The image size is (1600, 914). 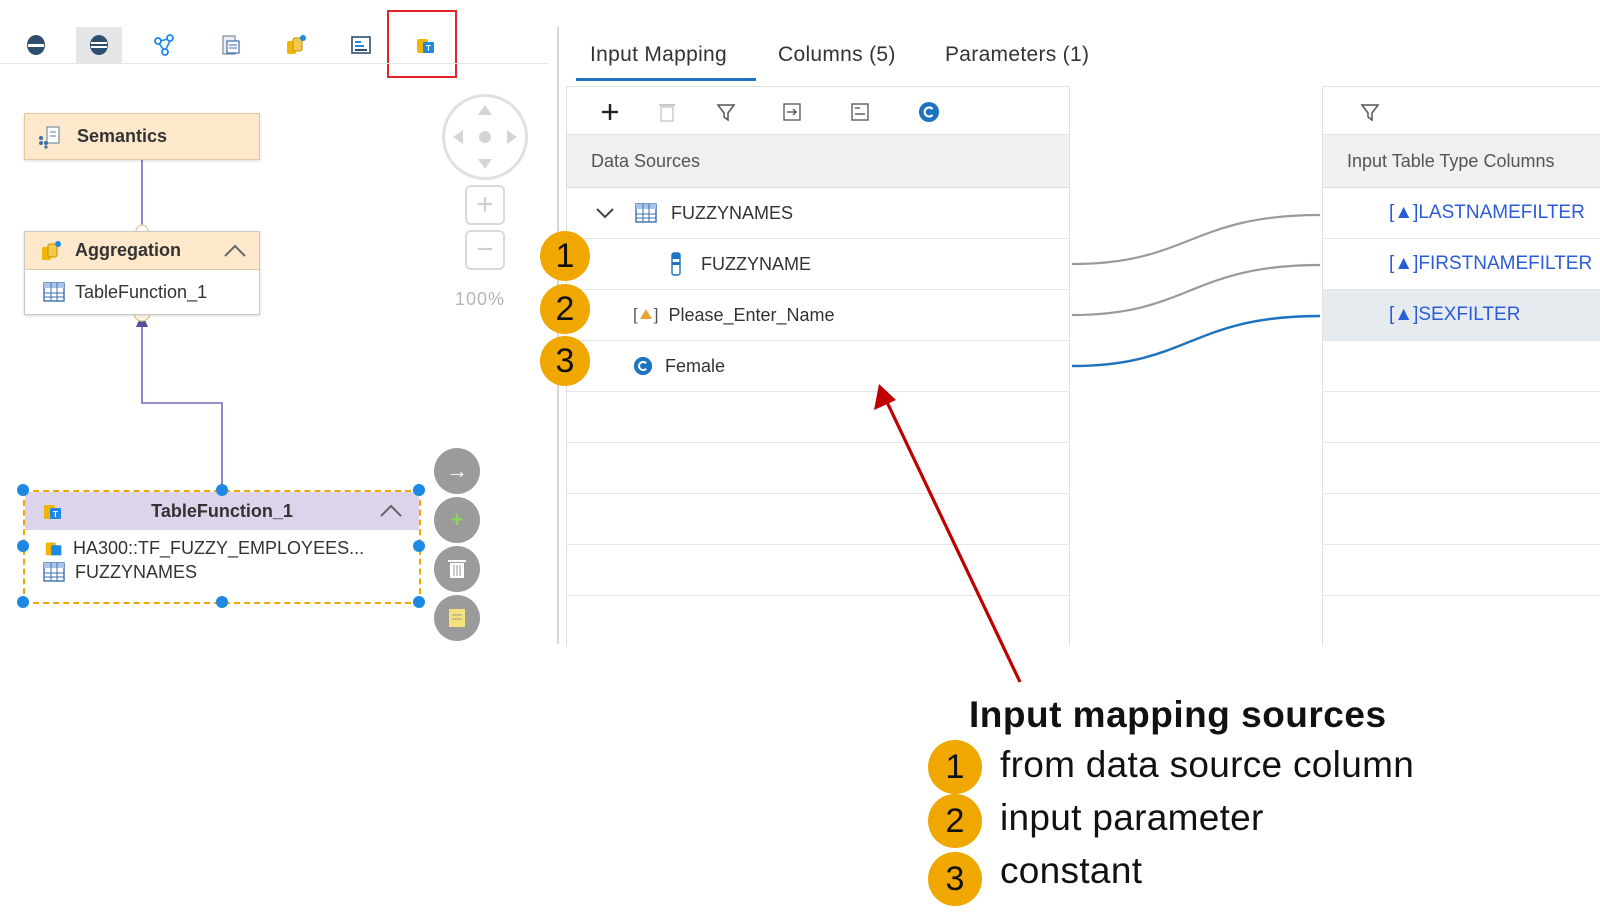 What do you see at coordinates (457, 520) in the screenshot?
I see `add-button: +` at bounding box center [457, 520].